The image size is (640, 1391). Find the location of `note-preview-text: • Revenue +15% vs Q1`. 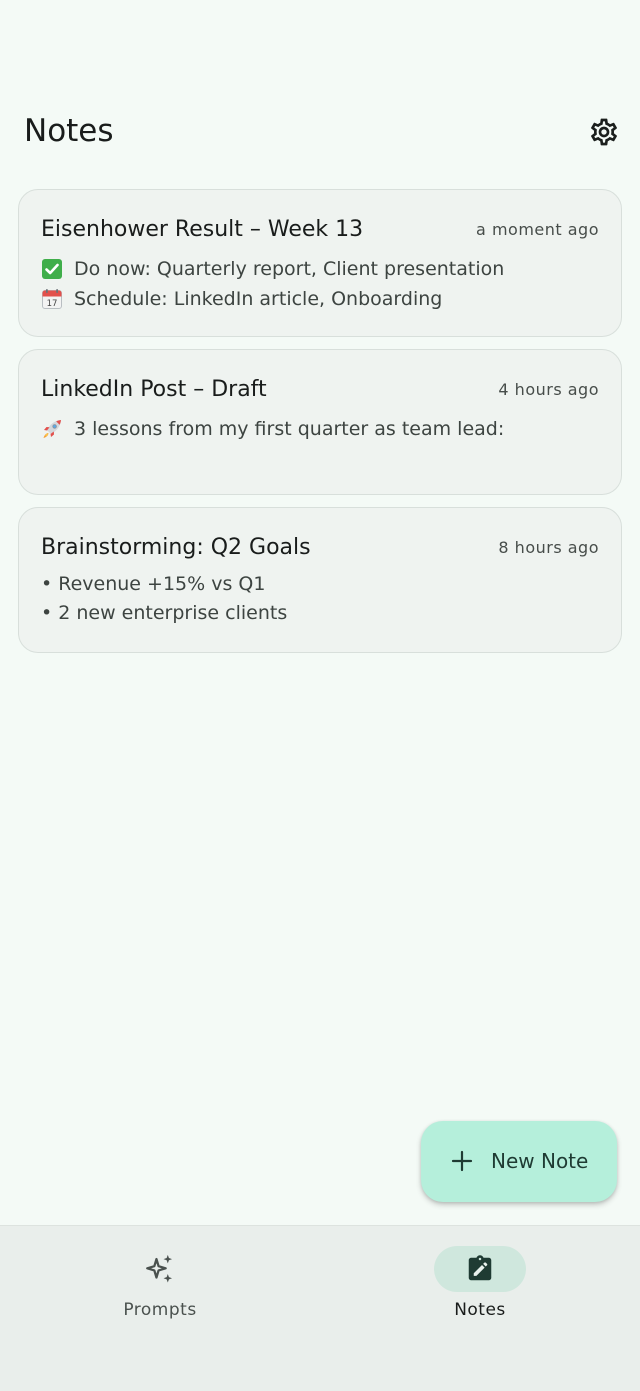

note-preview-text: • Revenue +15% vs Q1 is located at coordinates (153, 584).